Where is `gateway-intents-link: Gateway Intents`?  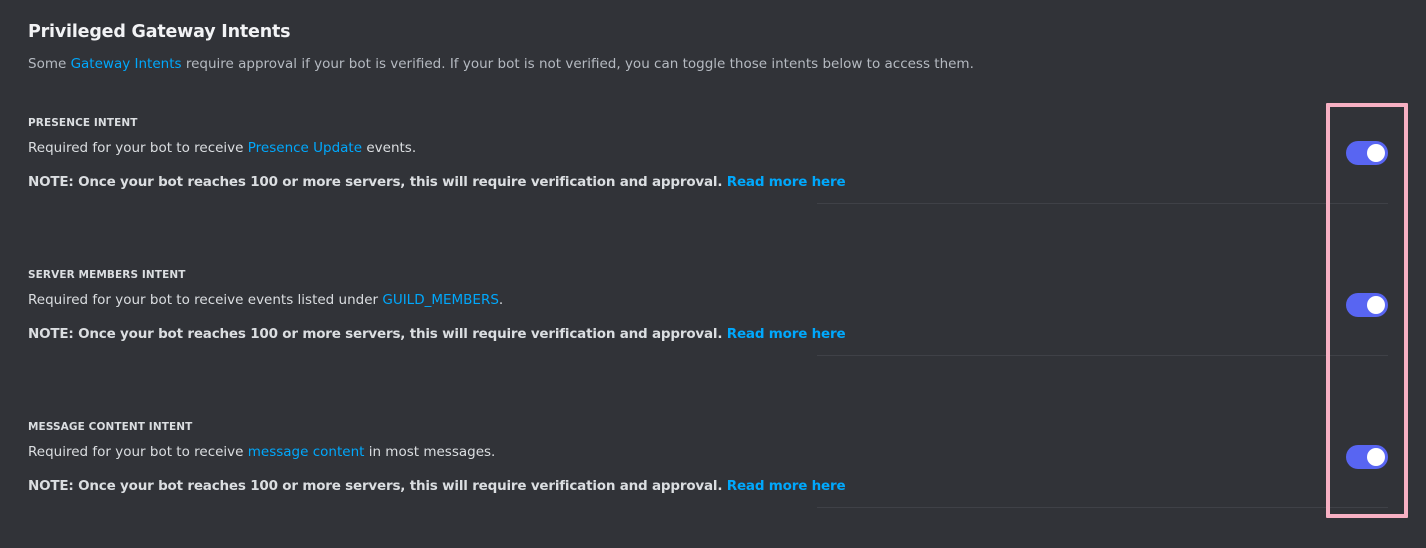 gateway-intents-link: Gateway Intents is located at coordinates (126, 64).